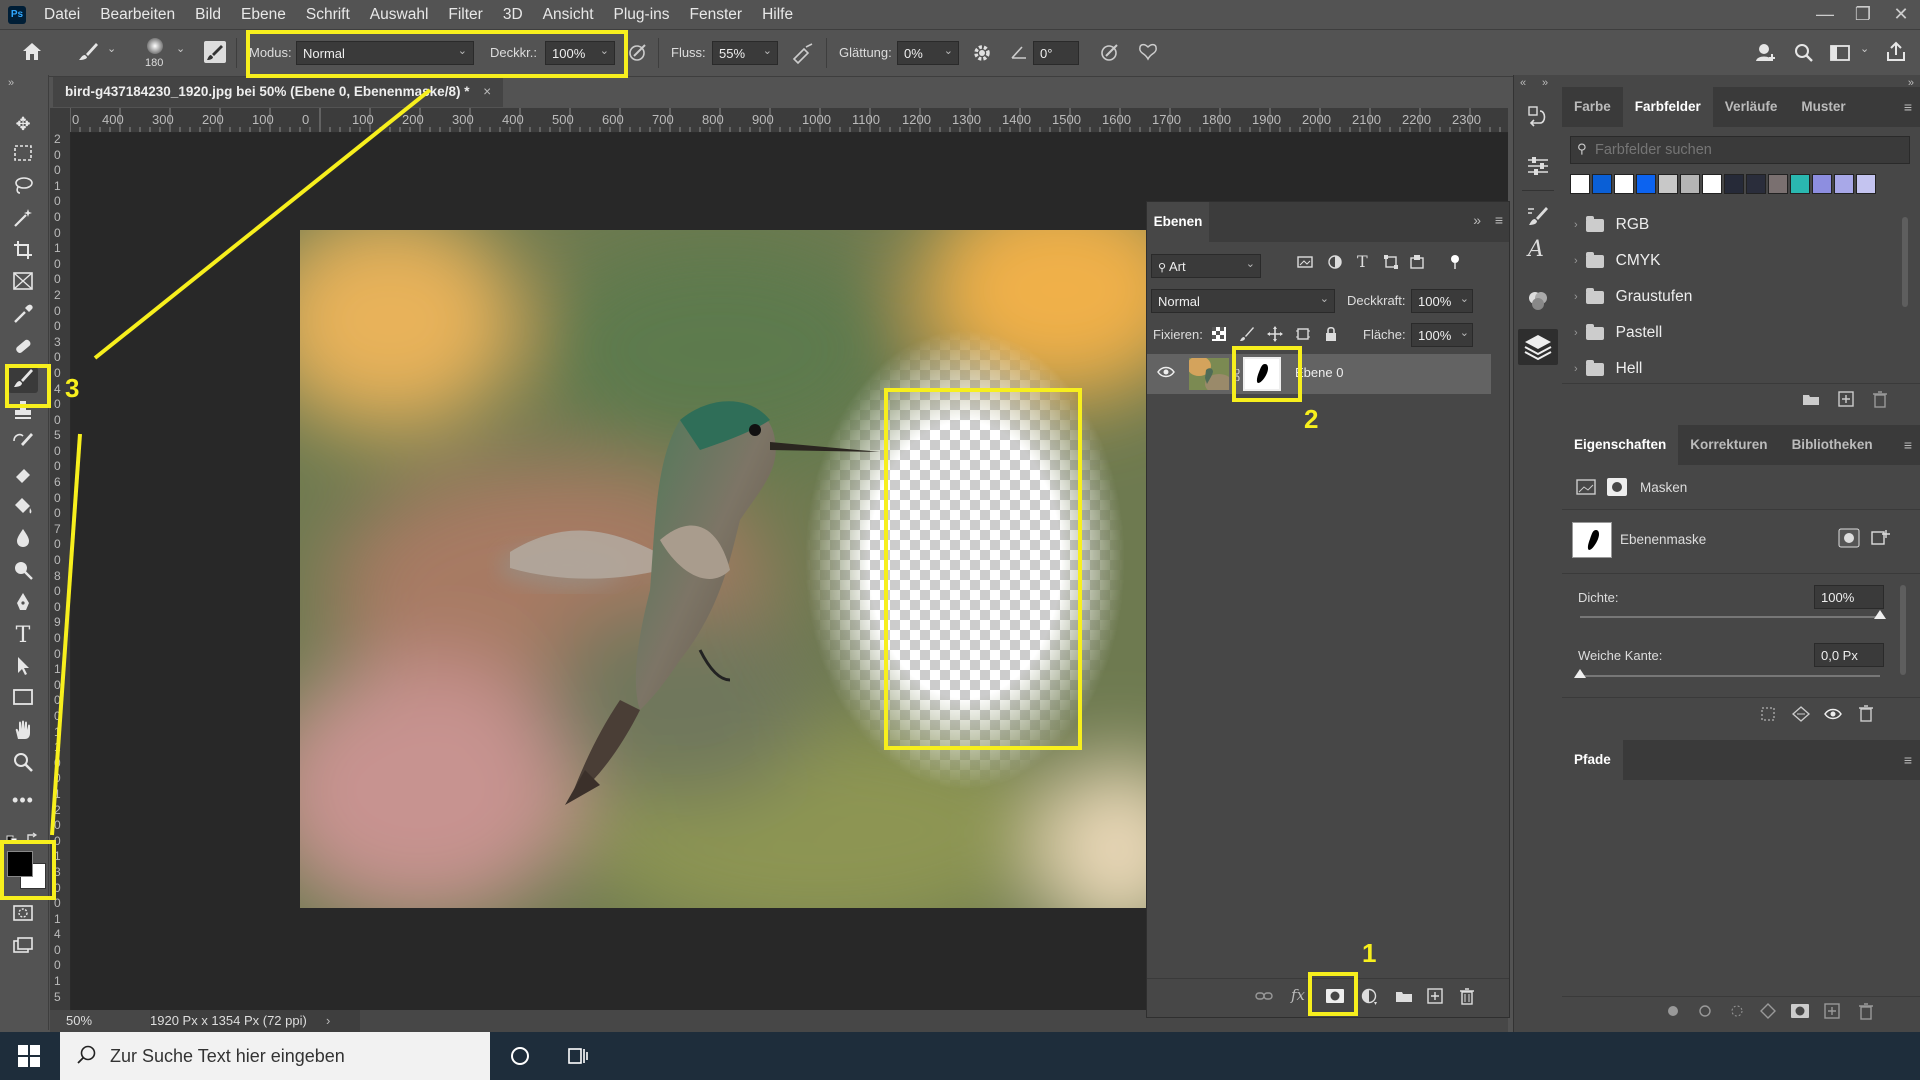  Describe the element at coordinates (23, 252) in the screenshot. I see `crop-tool-icon` at that location.